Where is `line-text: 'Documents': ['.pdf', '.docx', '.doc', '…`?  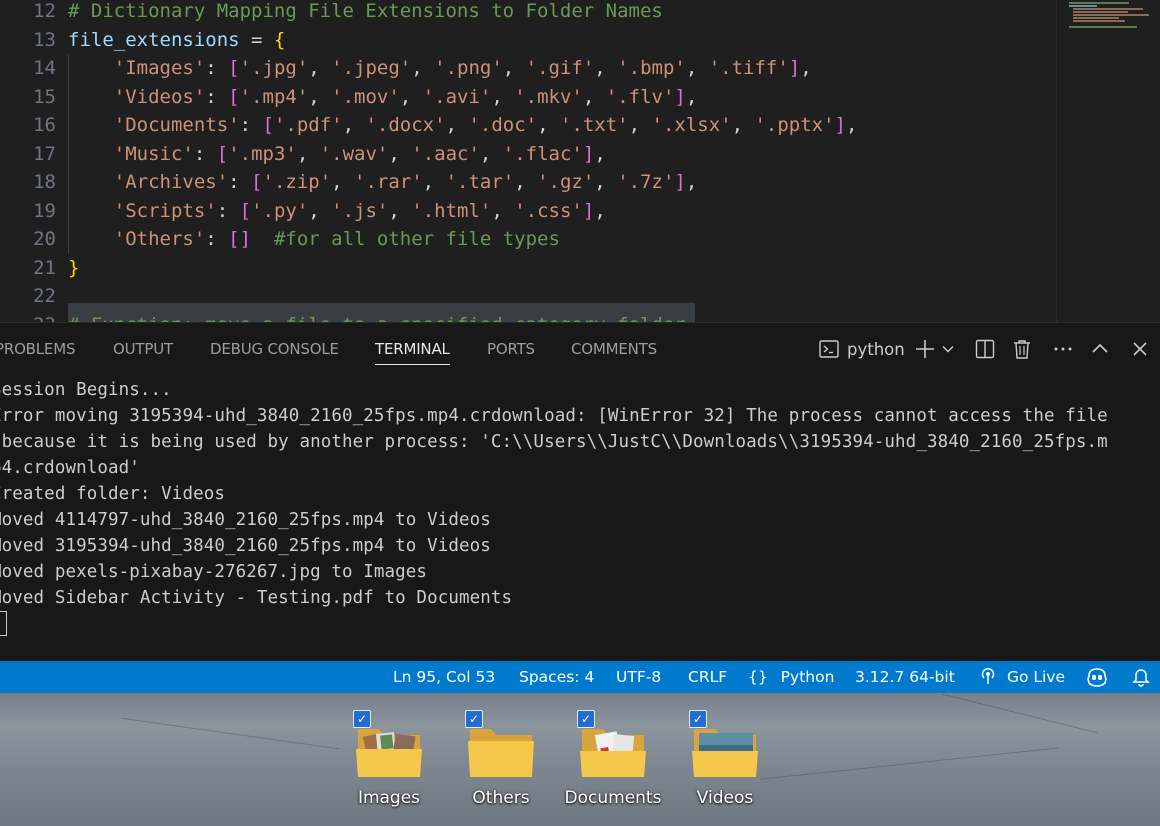 line-text: 'Documents': ['.pdf', '.docx', '.doc', '… is located at coordinates (463, 125).